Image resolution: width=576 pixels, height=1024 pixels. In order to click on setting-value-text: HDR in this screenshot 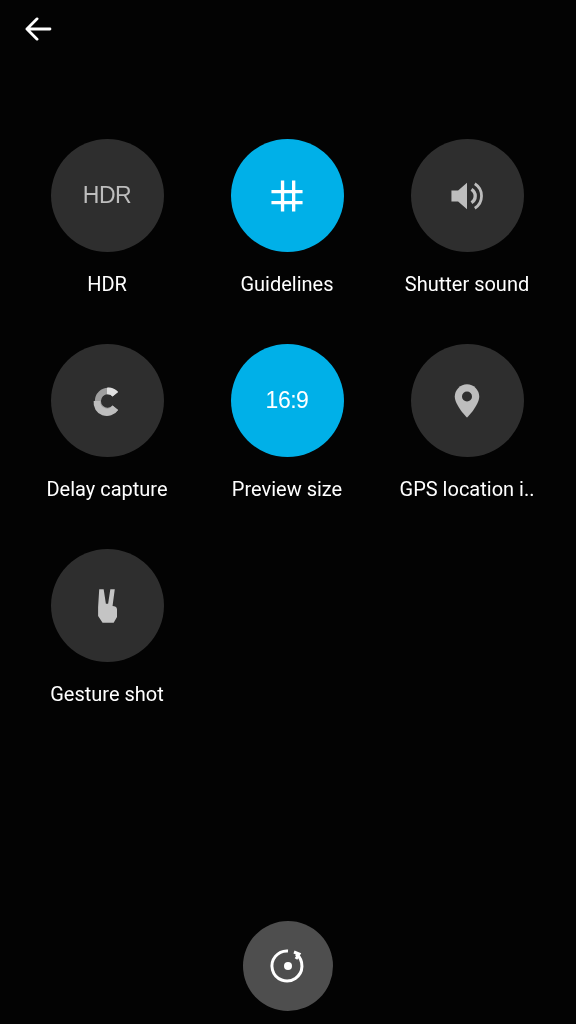, I will do `click(107, 195)`.